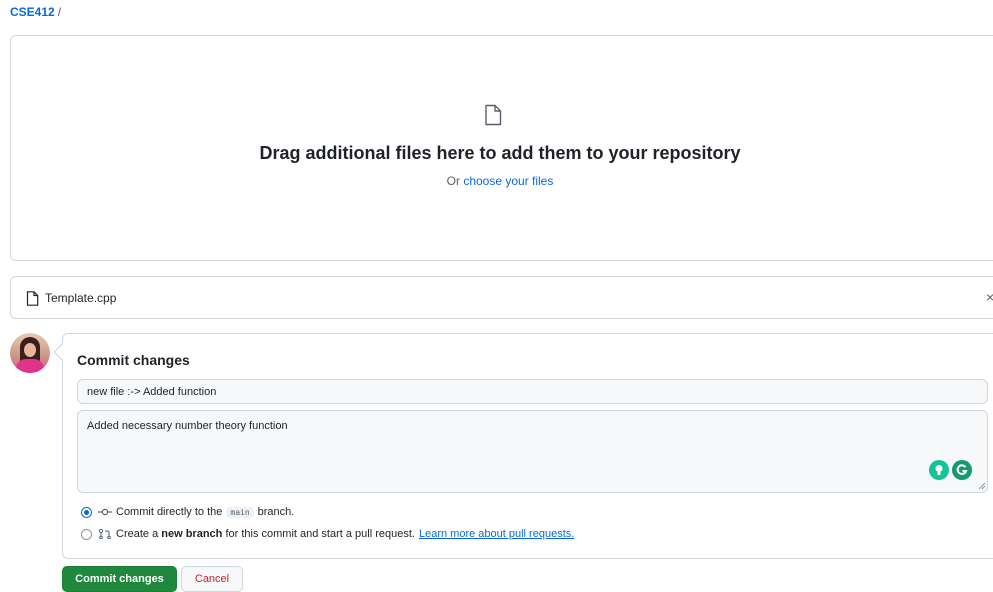  I want to click on breadcrumb: CSE412/, so click(35, 12).